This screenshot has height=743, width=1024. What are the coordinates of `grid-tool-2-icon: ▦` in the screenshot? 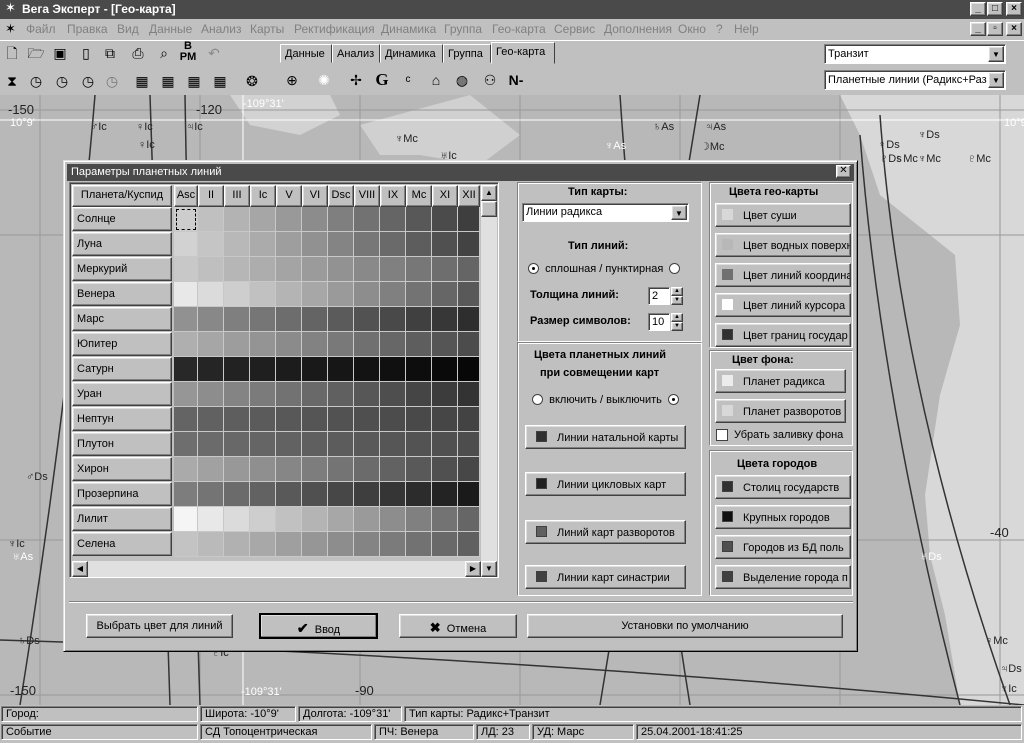 It's located at (168, 81).